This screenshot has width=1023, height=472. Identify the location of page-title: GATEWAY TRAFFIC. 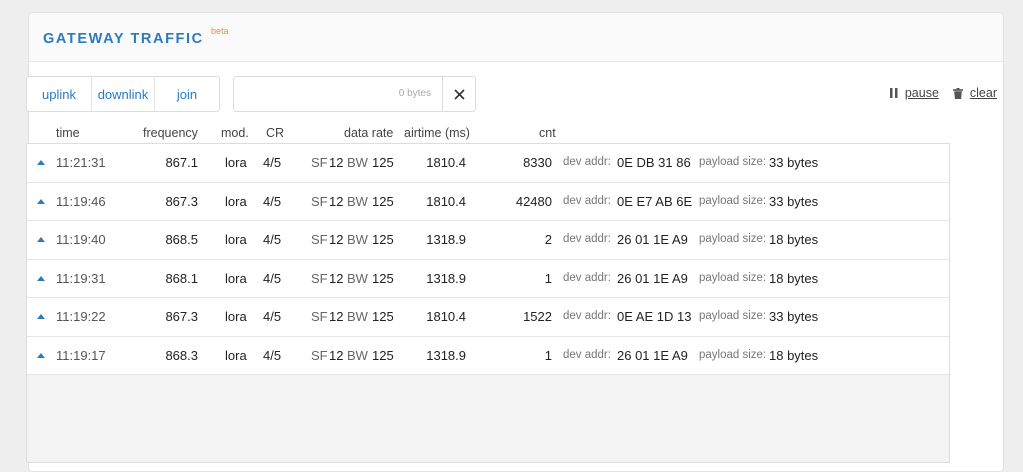
(123, 39).